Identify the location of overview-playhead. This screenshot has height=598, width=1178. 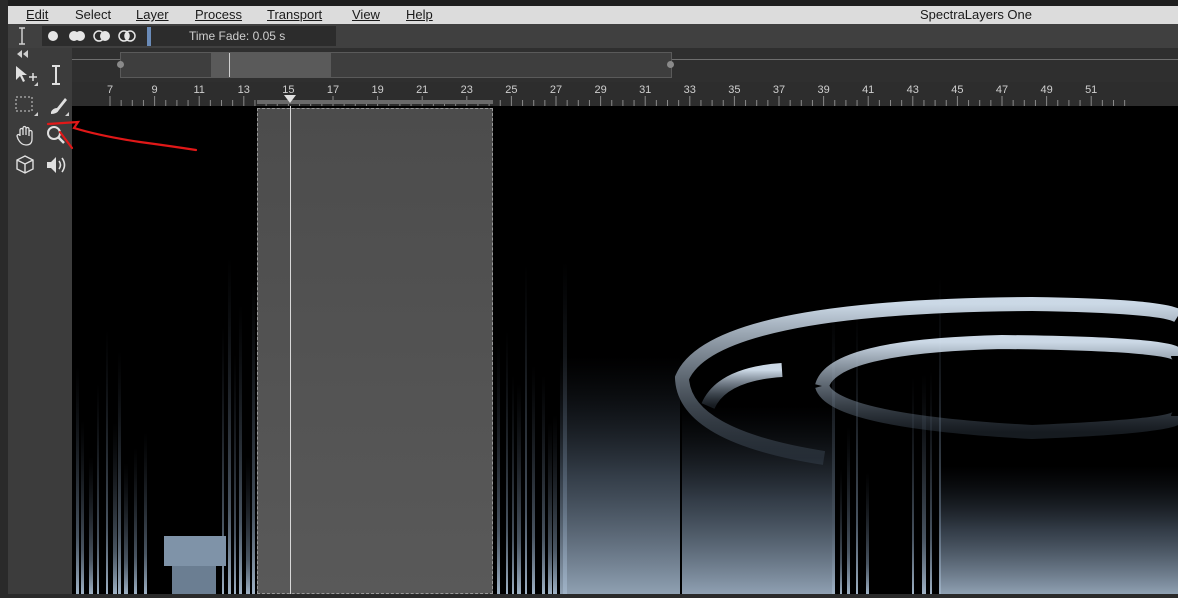
(229, 65).